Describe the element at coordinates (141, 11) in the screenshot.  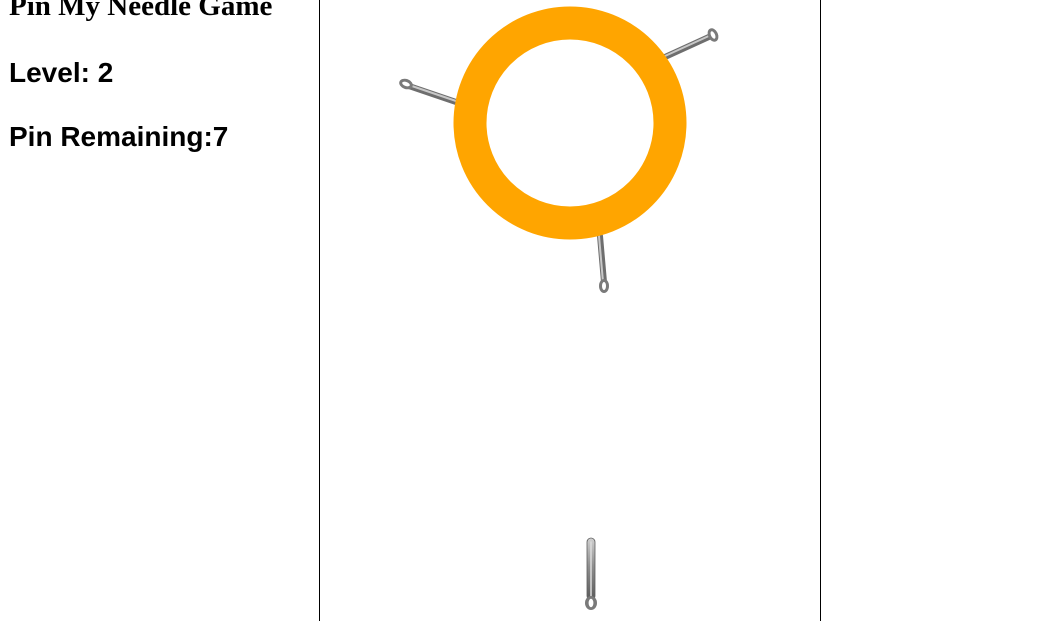
I see `game-title: Pin My Needle Game` at that location.